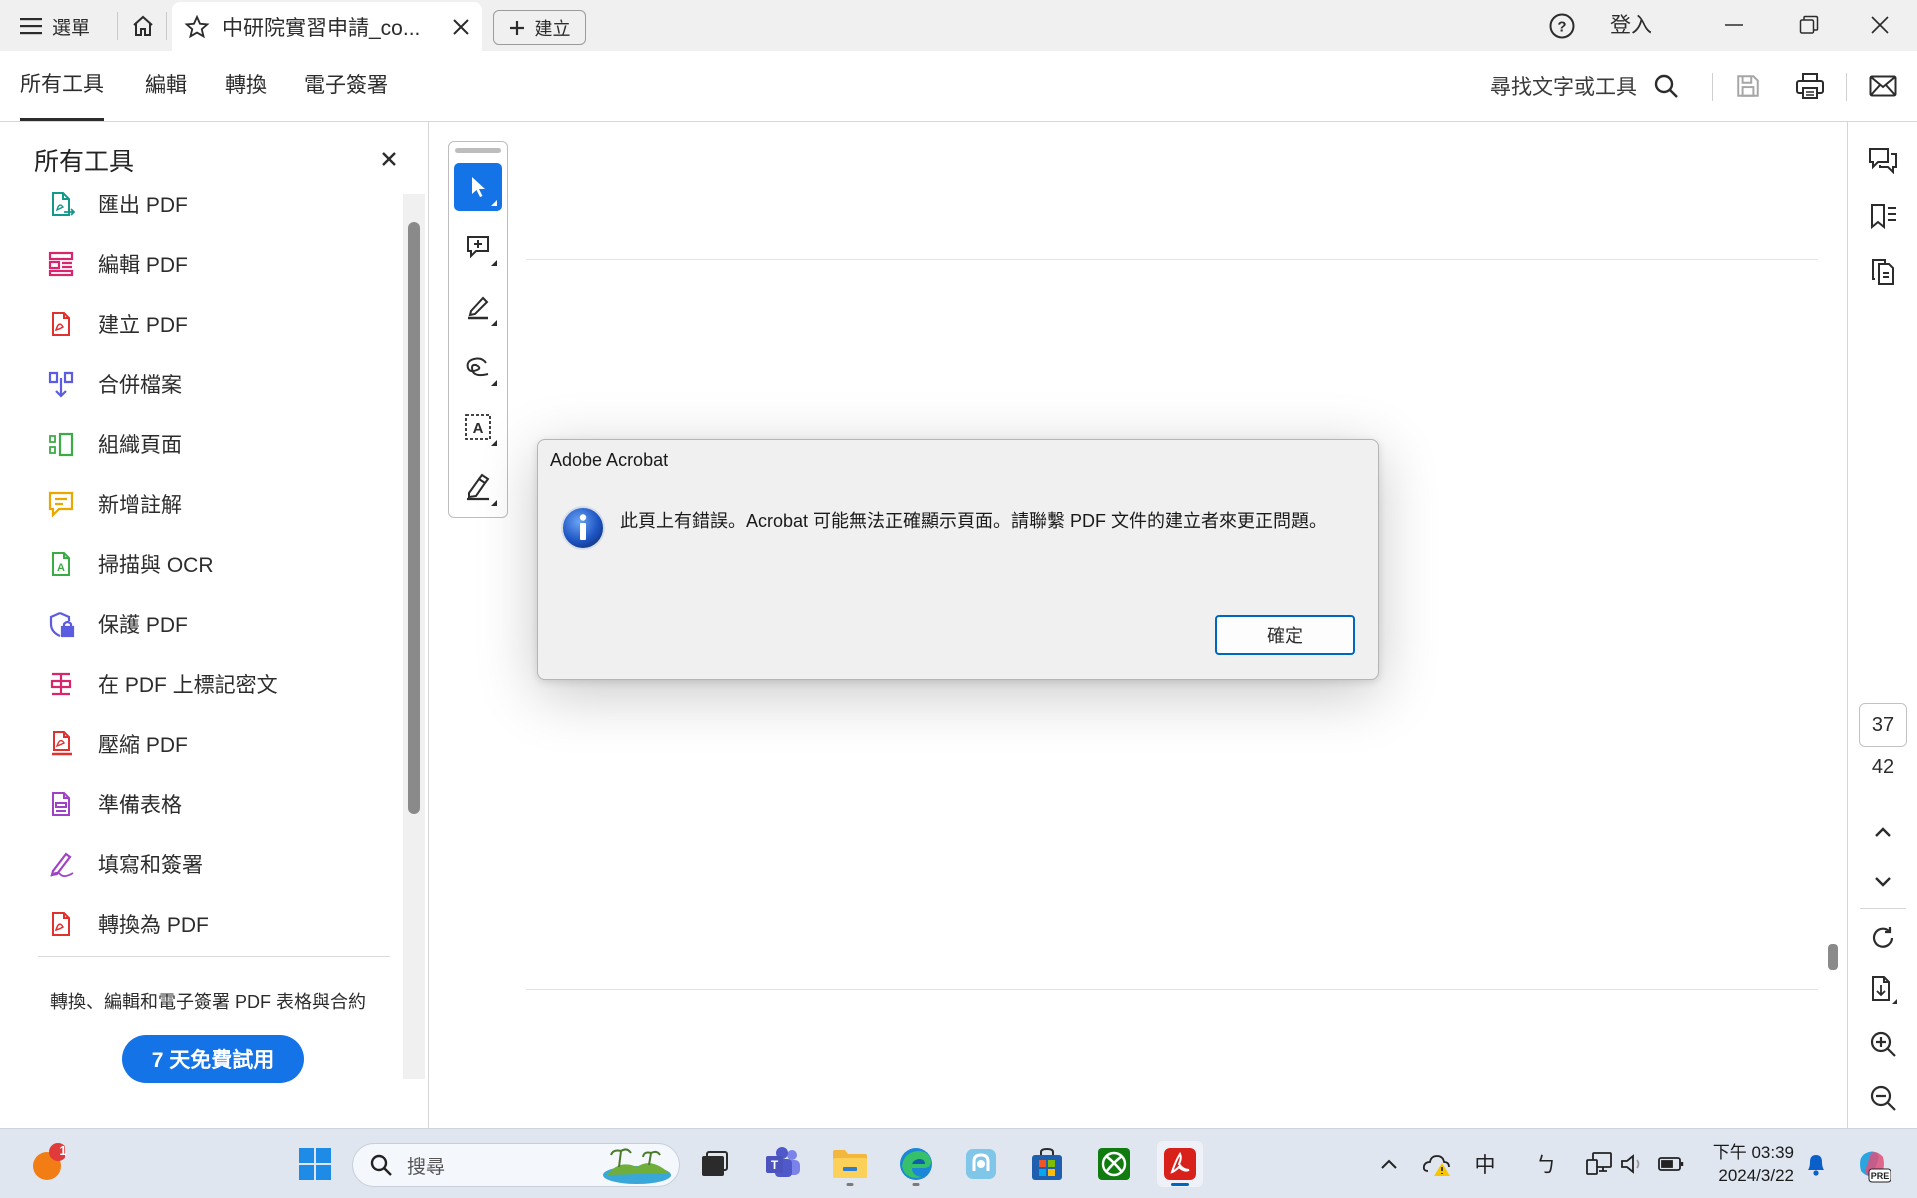  I want to click on search-placeholder: 搜尋, so click(426, 1167).